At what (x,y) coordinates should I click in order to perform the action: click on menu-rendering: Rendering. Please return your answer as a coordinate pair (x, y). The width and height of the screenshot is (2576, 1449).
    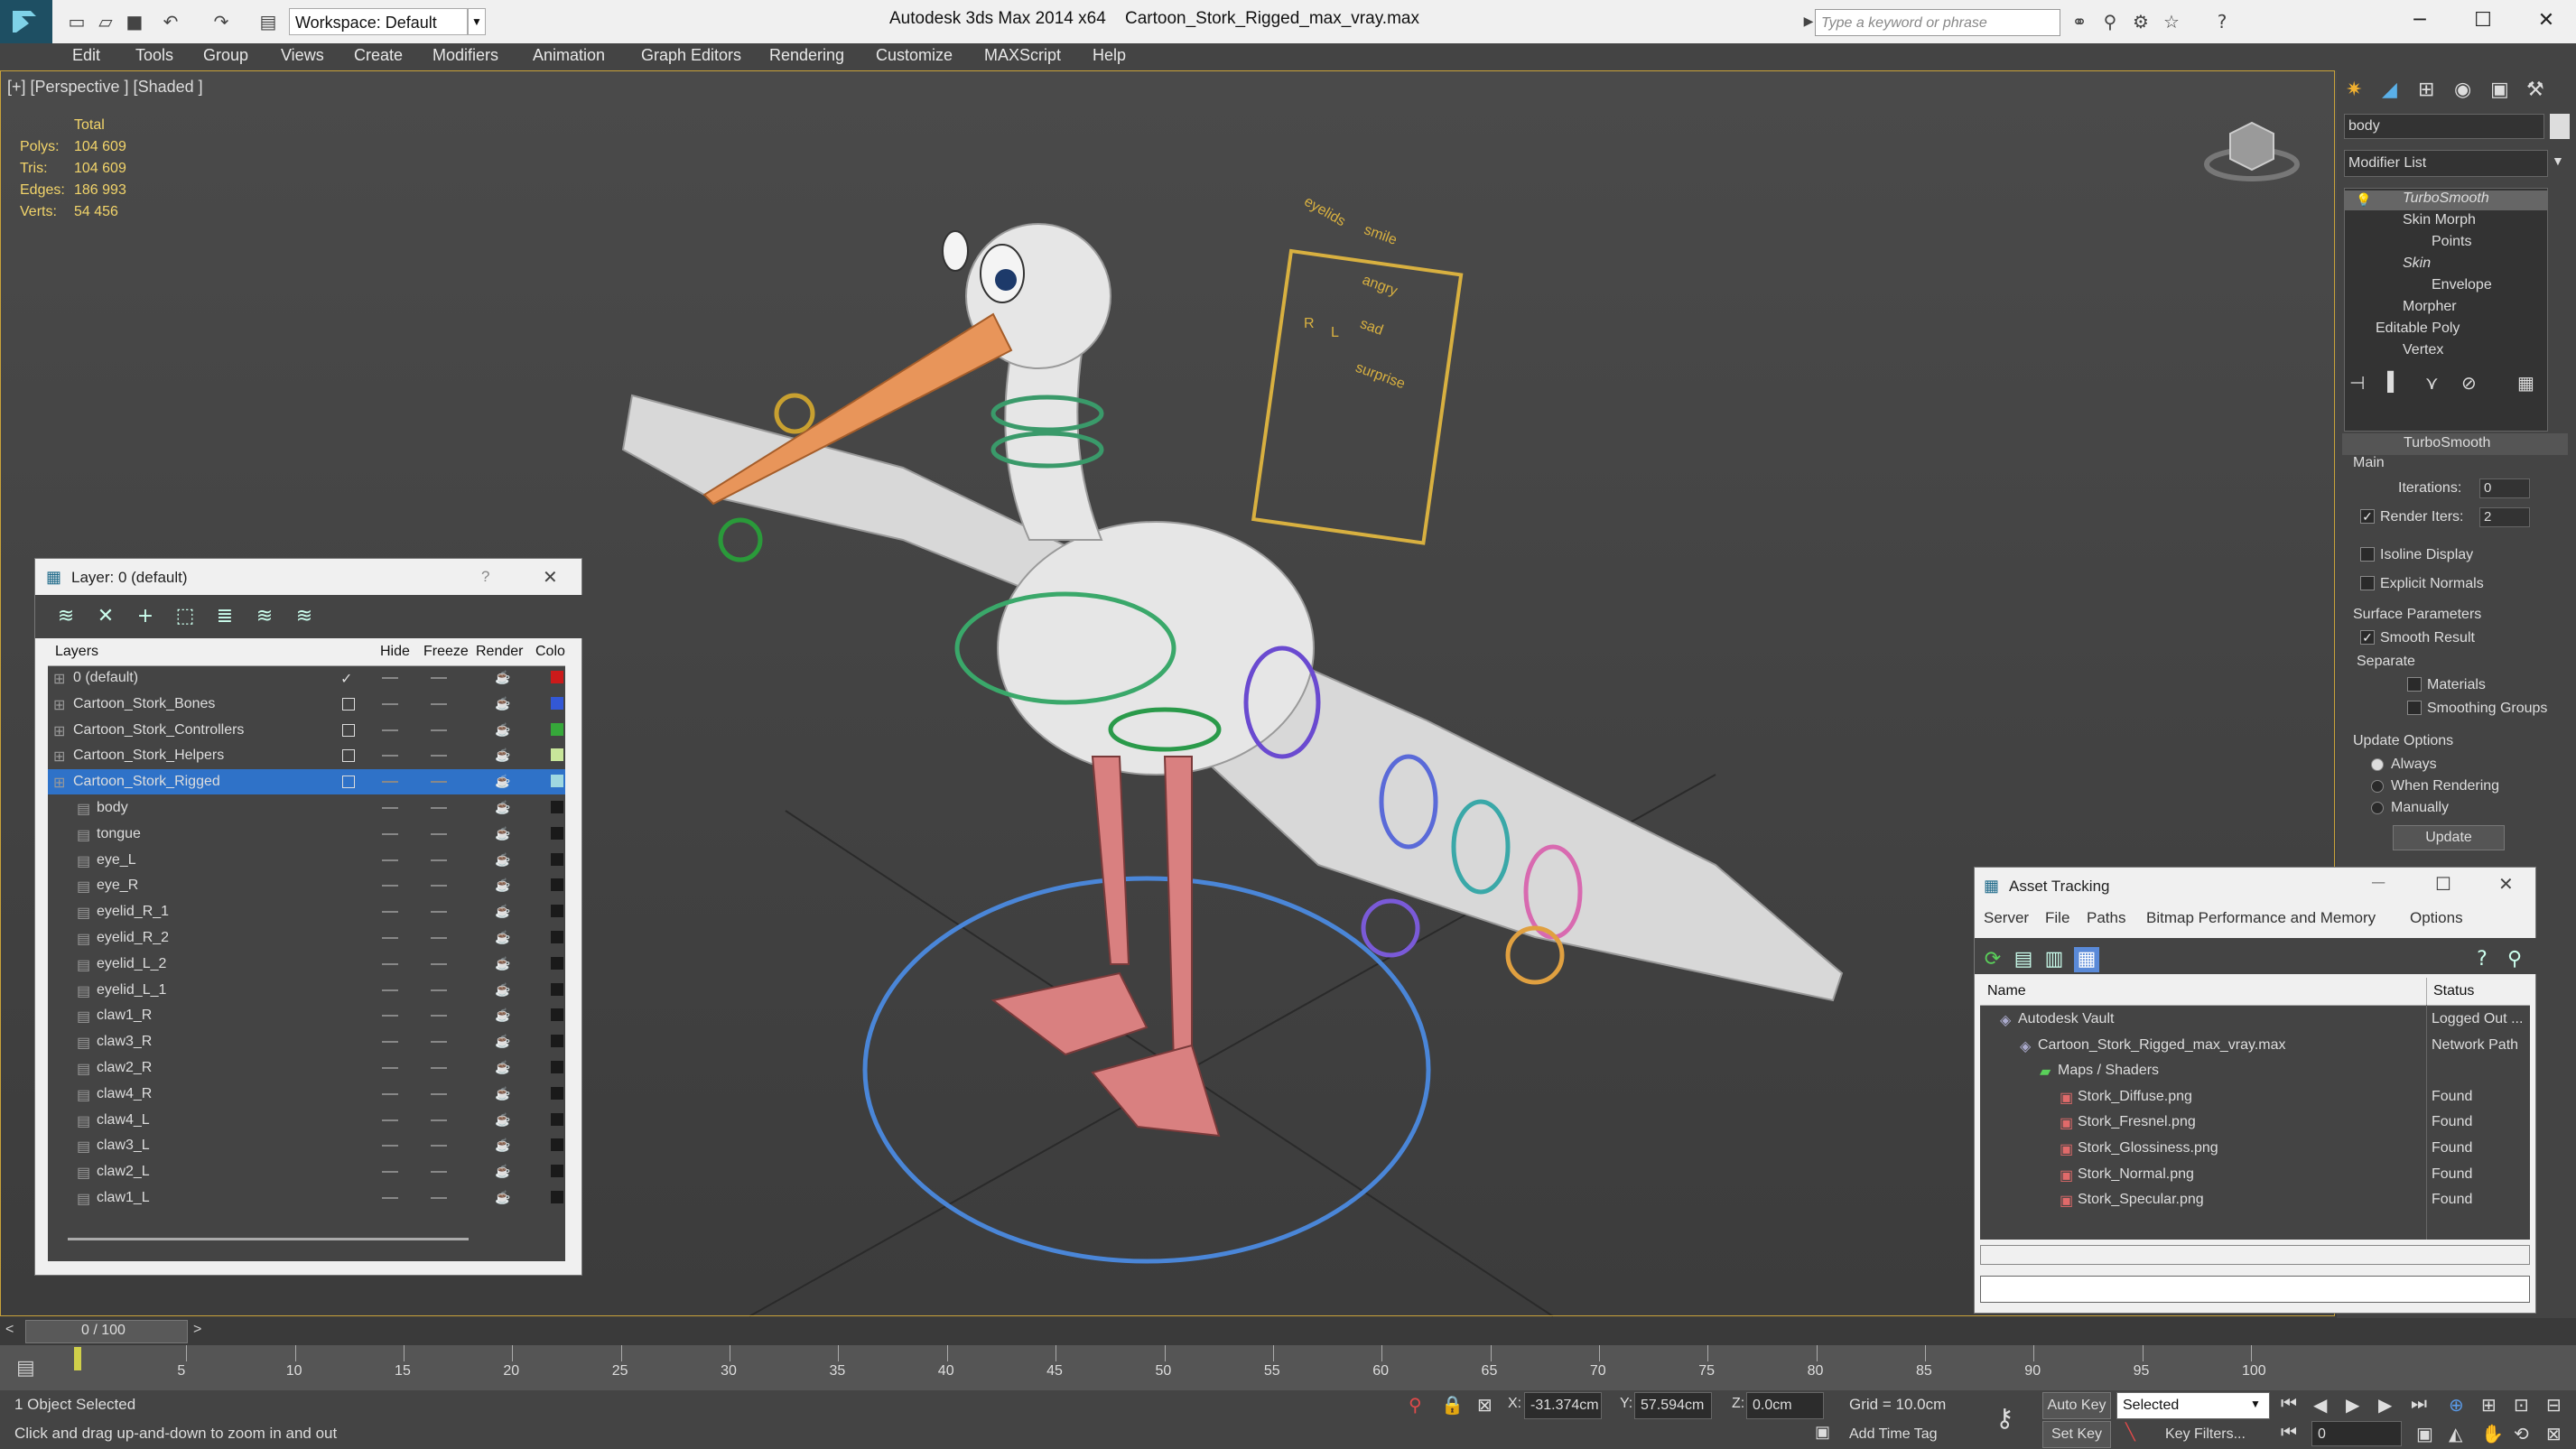
    Looking at the image, I should click on (806, 55).